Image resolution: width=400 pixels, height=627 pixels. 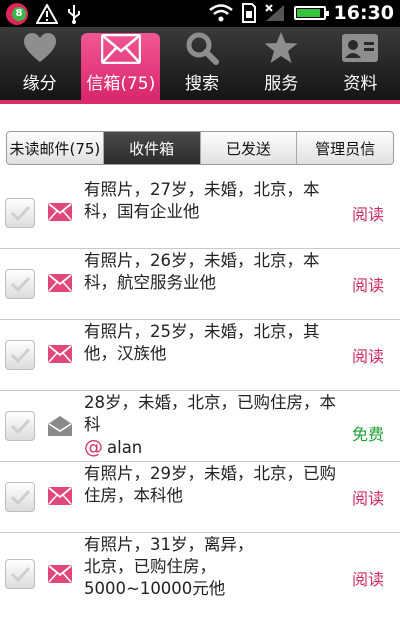 What do you see at coordinates (220, 13) in the screenshot?
I see `wifi-icon` at bounding box center [220, 13].